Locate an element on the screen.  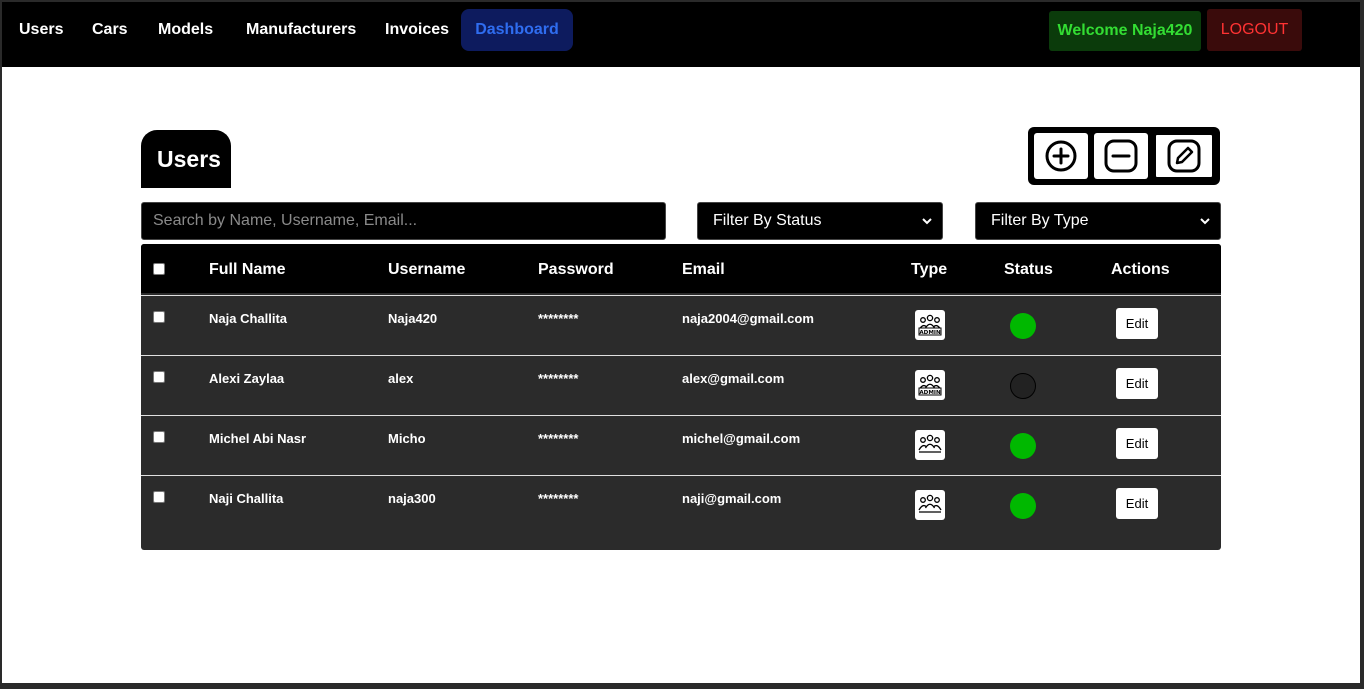
row-username: Micho is located at coordinates (407, 438).